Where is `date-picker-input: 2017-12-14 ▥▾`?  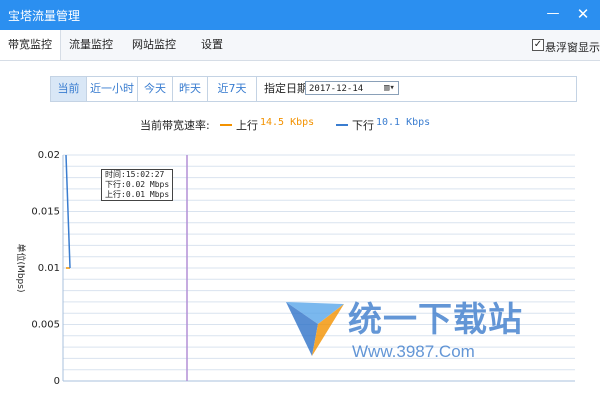 date-picker-input: 2017-12-14 ▥▾ is located at coordinates (352, 88).